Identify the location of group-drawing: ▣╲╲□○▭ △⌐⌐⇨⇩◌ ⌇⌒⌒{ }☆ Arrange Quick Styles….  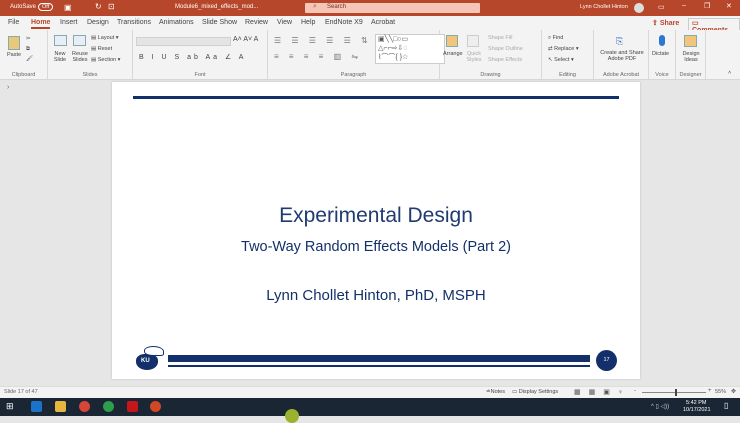
(458, 55).